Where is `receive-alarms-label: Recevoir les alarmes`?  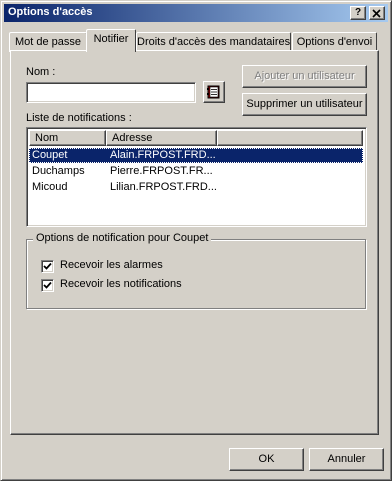
receive-alarms-label: Recevoir les alarmes is located at coordinates (111, 265).